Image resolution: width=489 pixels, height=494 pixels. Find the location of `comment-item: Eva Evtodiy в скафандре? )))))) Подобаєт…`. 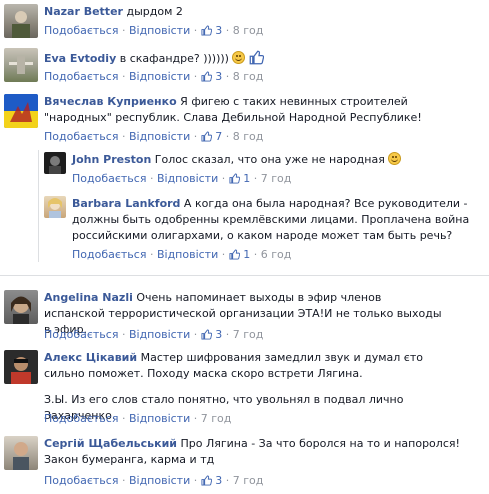

comment-item: Eva Evtodiy в скафандре? )))))) Подобаєт… is located at coordinates (244, 65).